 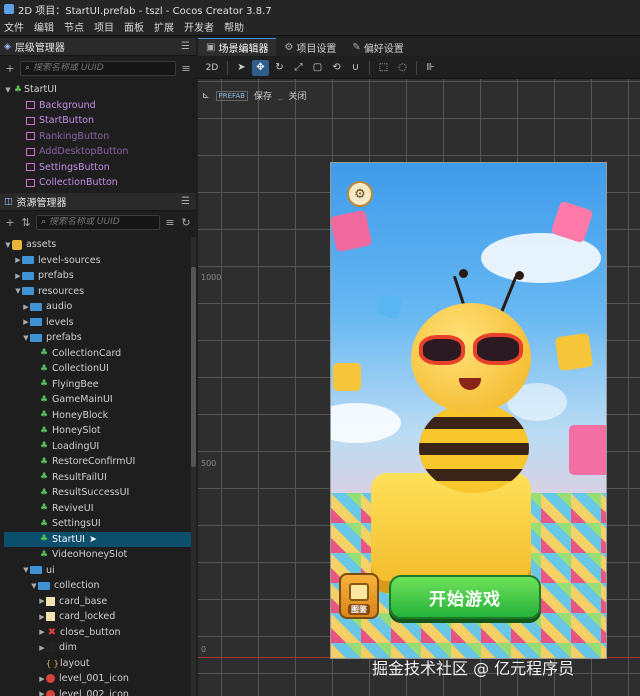 What do you see at coordinates (98, 633) in the screenshot?
I see `asset-texture-item: ▶ ✖ close_button` at bounding box center [98, 633].